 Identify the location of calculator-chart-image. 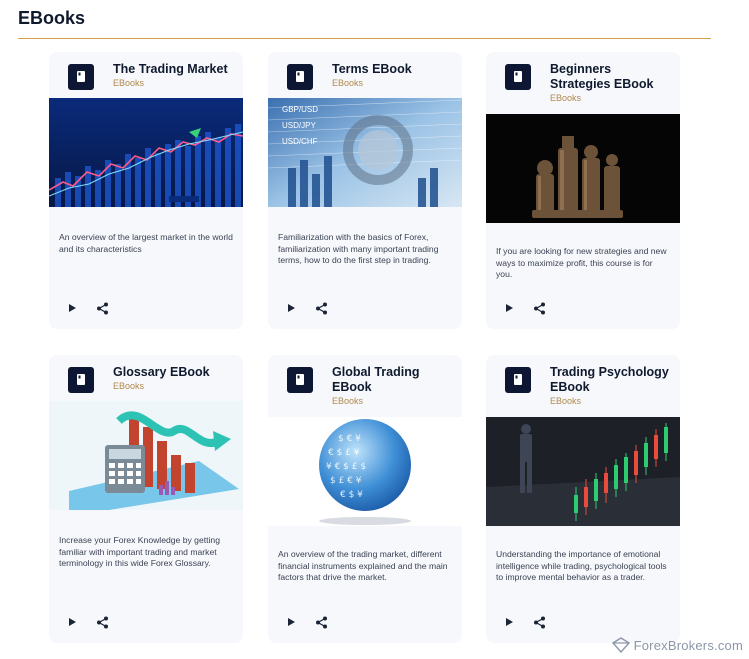
(146, 455).